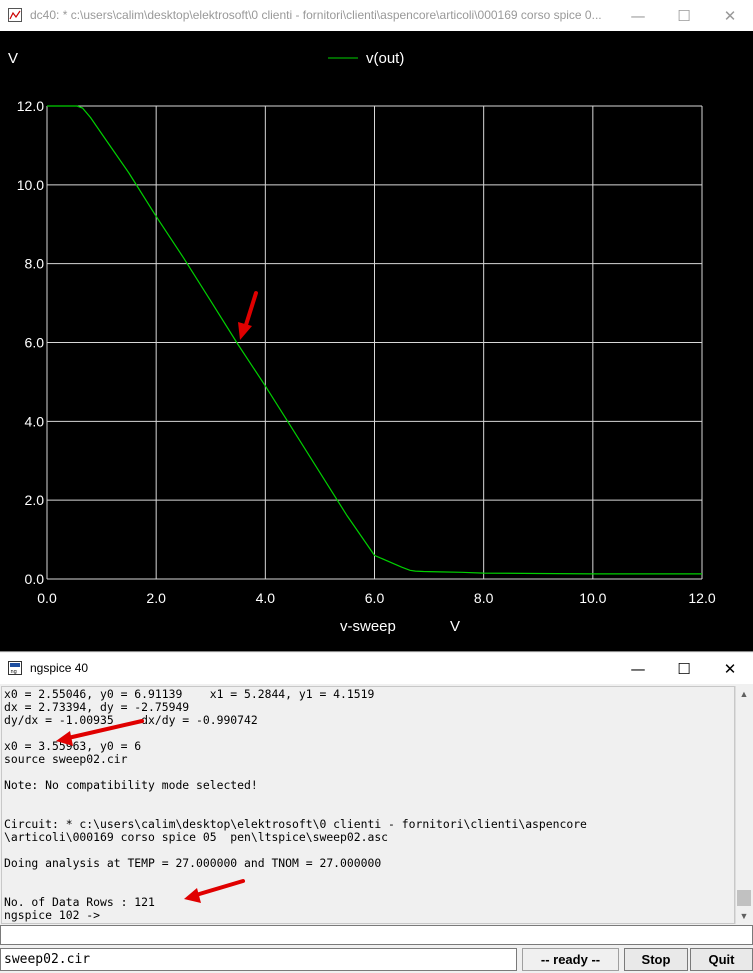  What do you see at coordinates (35, 579) in the screenshot?
I see `y-tick-label: 0.0` at bounding box center [35, 579].